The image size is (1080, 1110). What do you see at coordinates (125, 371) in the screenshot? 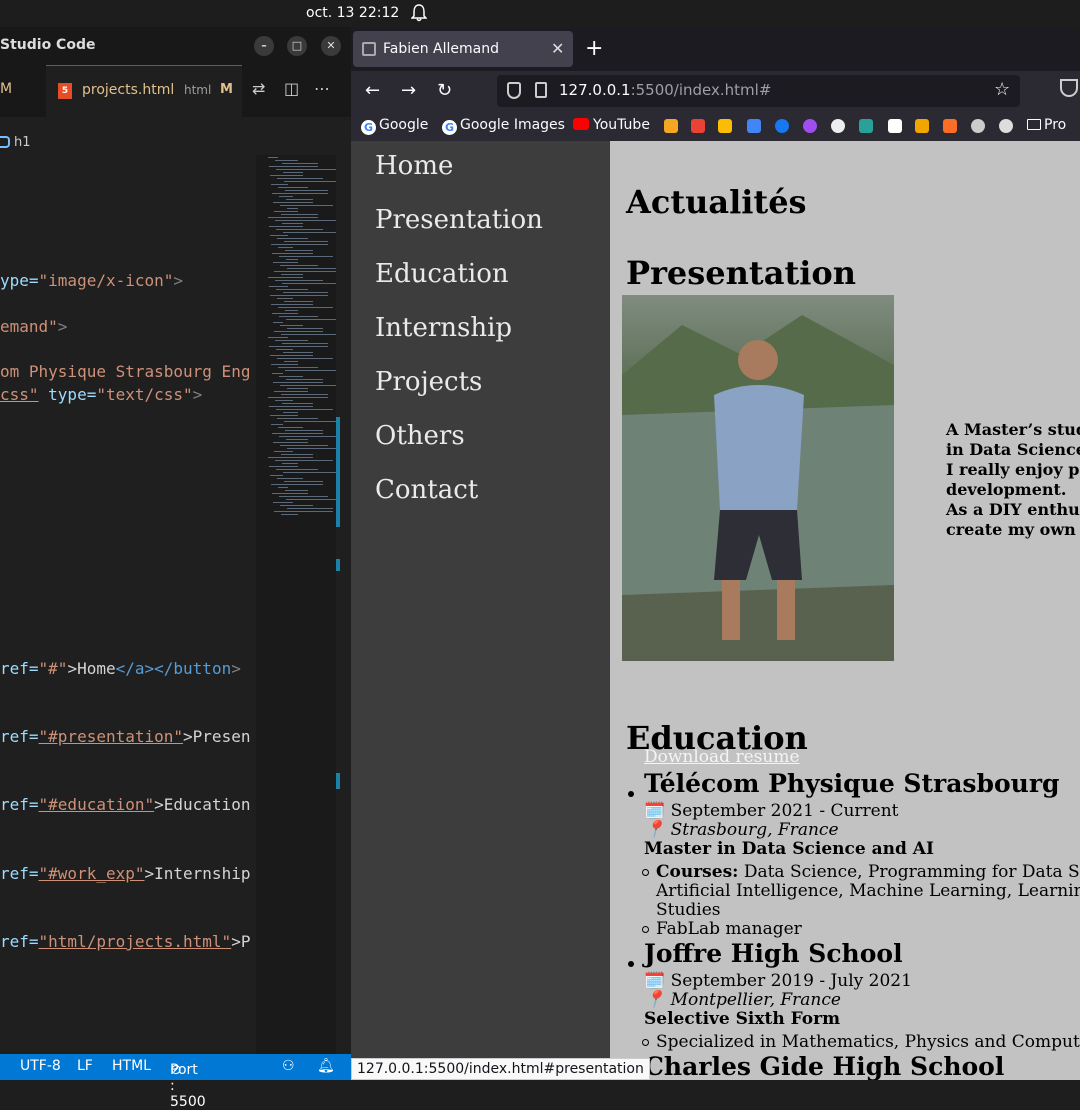
I see `code-line: om Physique Strasbourg Eng` at bounding box center [125, 371].